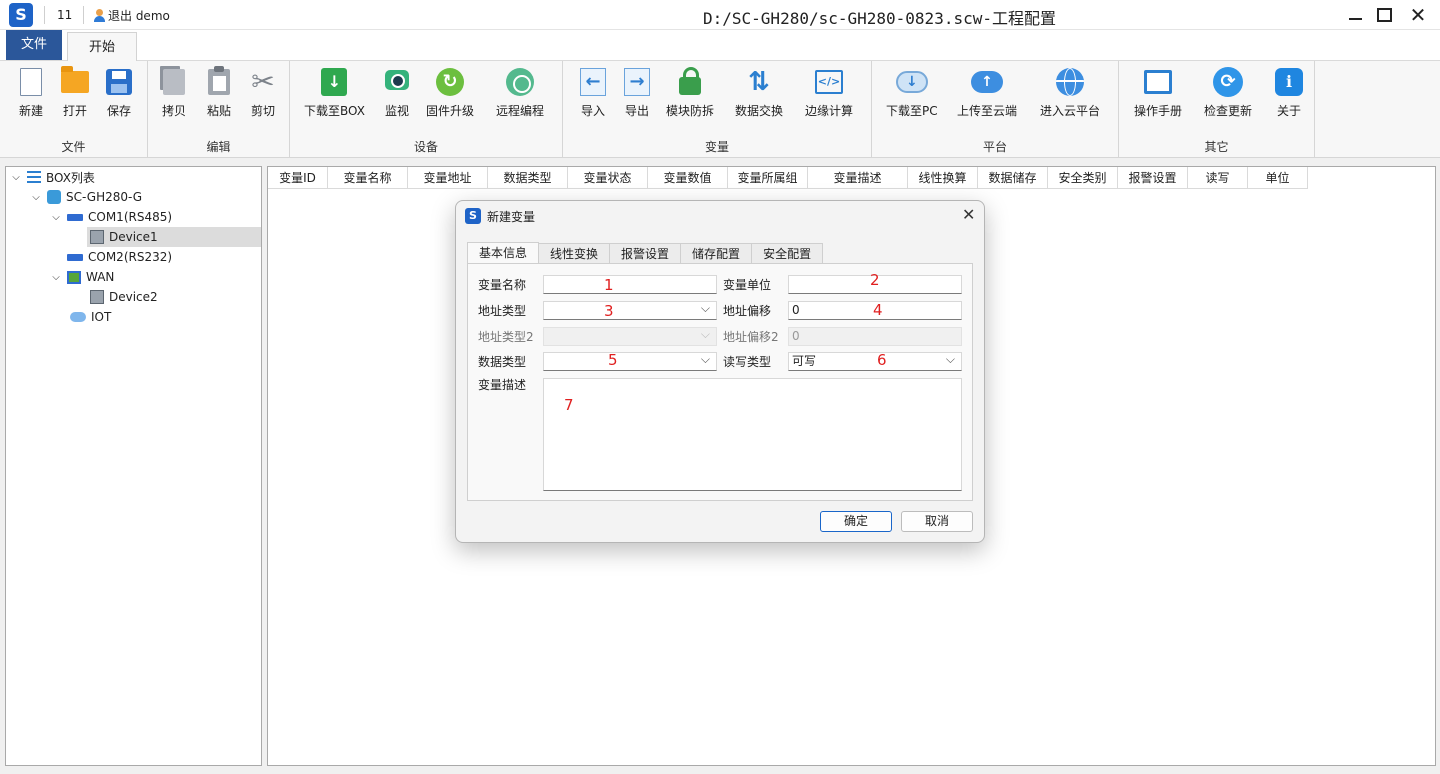 The height and width of the screenshot is (774, 1440). What do you see at coordinates (630, 310) in the screenshot?
I see `address-type-select` at bounding box center [630, 310].